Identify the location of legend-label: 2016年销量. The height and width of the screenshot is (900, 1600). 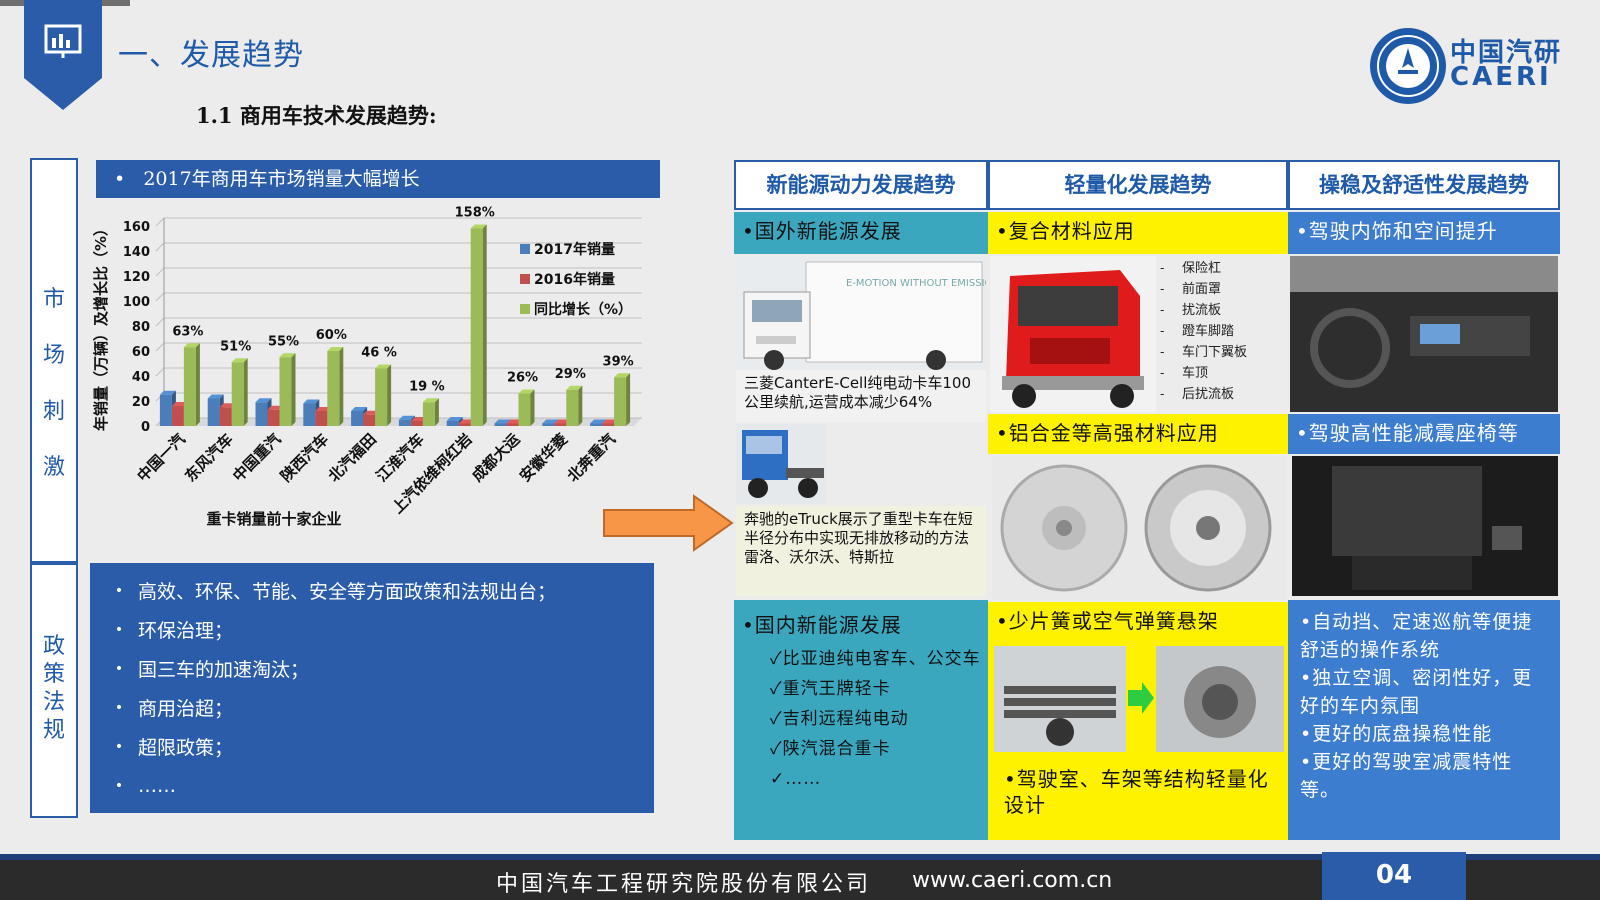
(574, 279).